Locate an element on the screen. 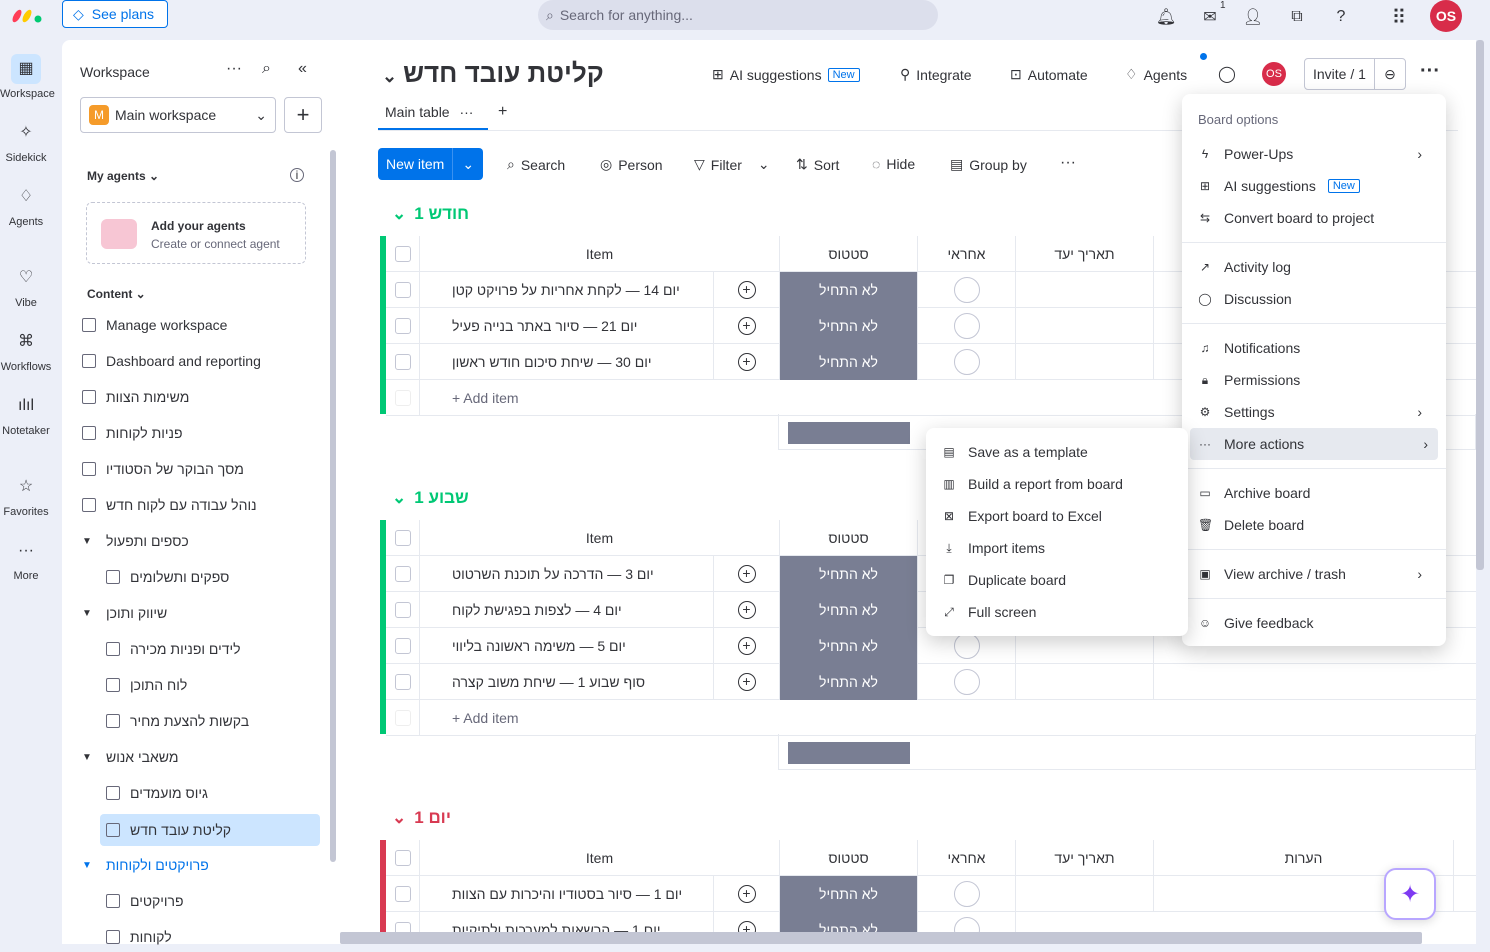  workspace-select: M Main workspace ⌄ is located at coordinates (178, 115).